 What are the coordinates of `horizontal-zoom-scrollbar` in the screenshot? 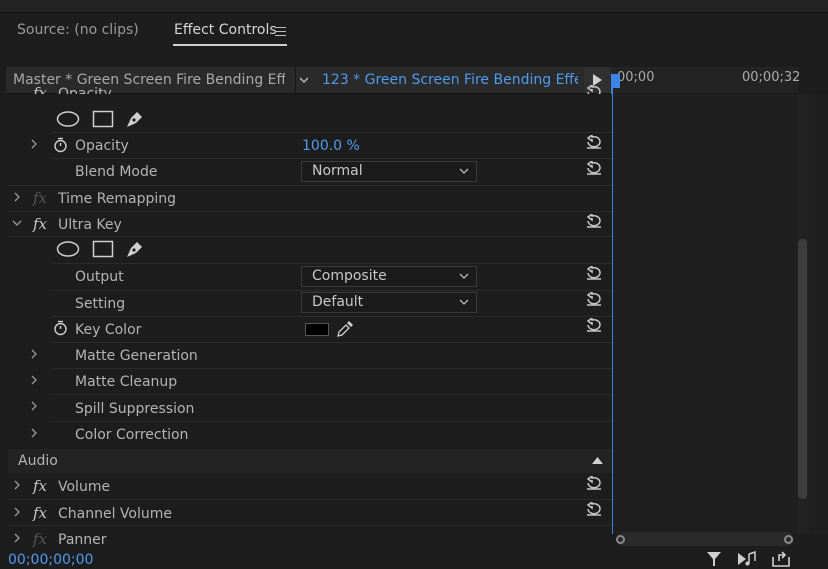 It's located at (705, 539).